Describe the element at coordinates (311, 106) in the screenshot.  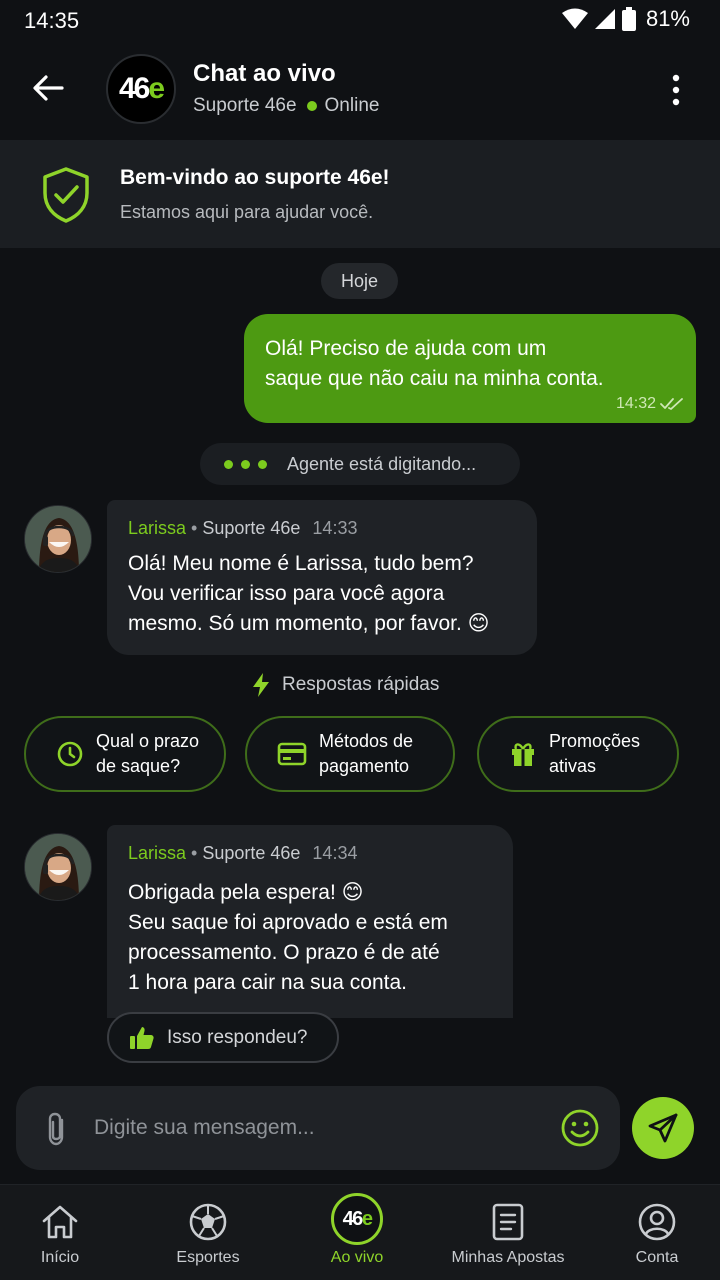
I see `online-status-dot` at that location.